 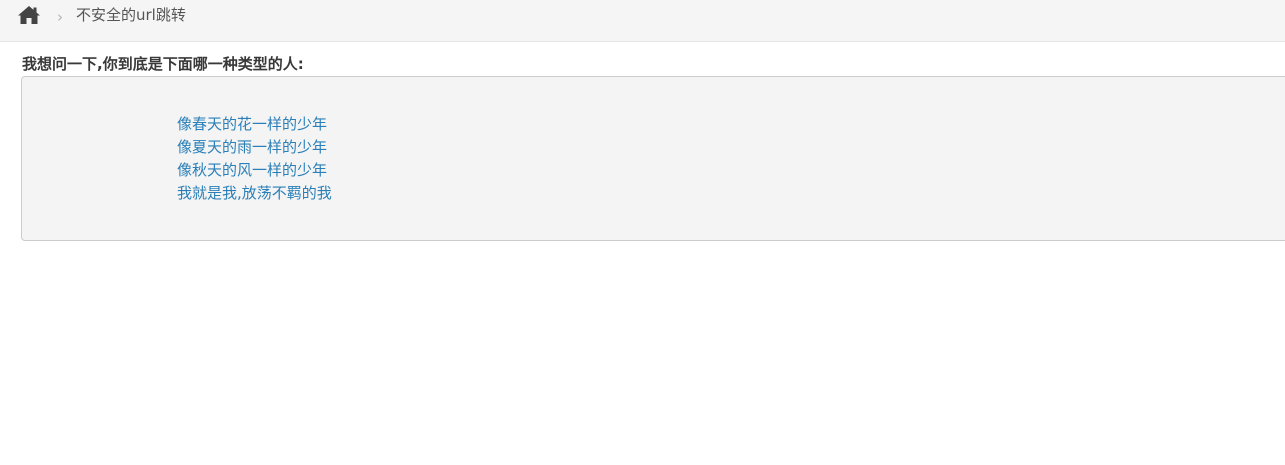 I want to click on option-link-spring: 像春天的花一样的少年, so click(x=254, y=124).